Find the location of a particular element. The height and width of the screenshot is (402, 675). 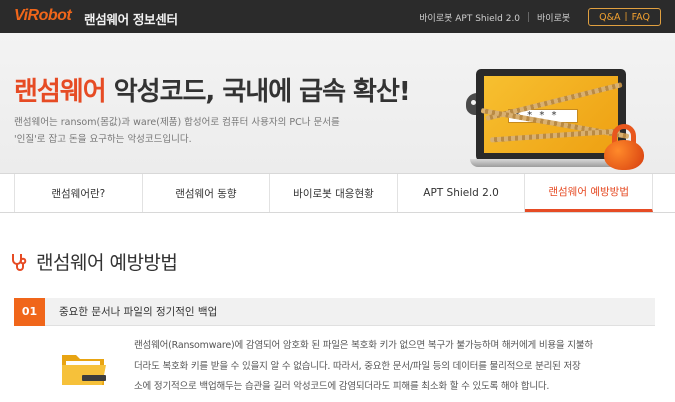

section-title: 랜섬웨어 예방방법 is located at coordinates (107, 263).